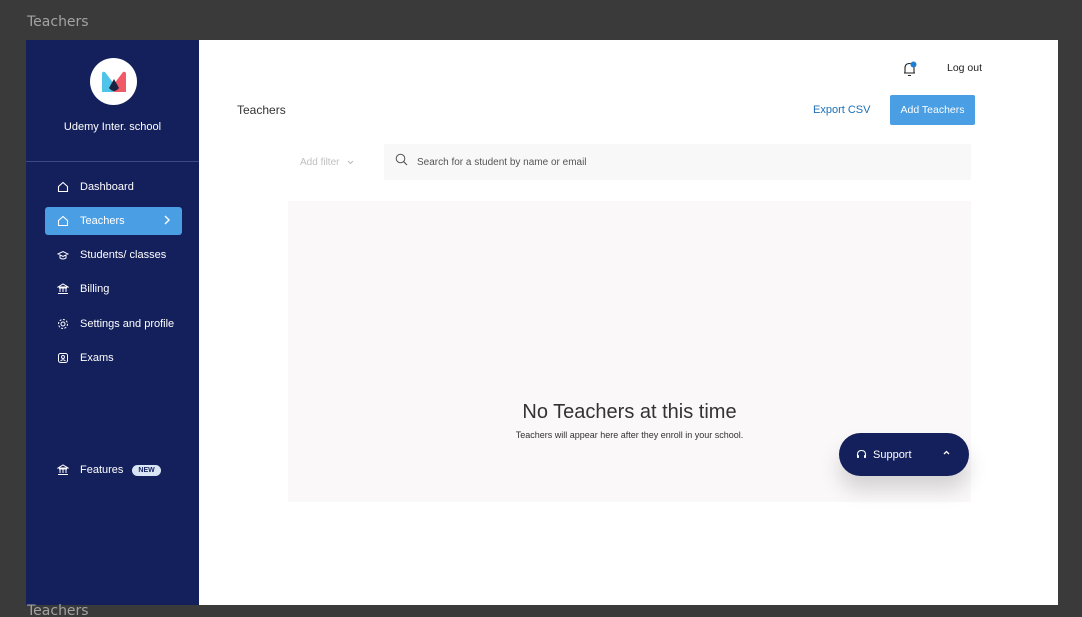  I want to click on sidebar-divider, so click(112, 161).